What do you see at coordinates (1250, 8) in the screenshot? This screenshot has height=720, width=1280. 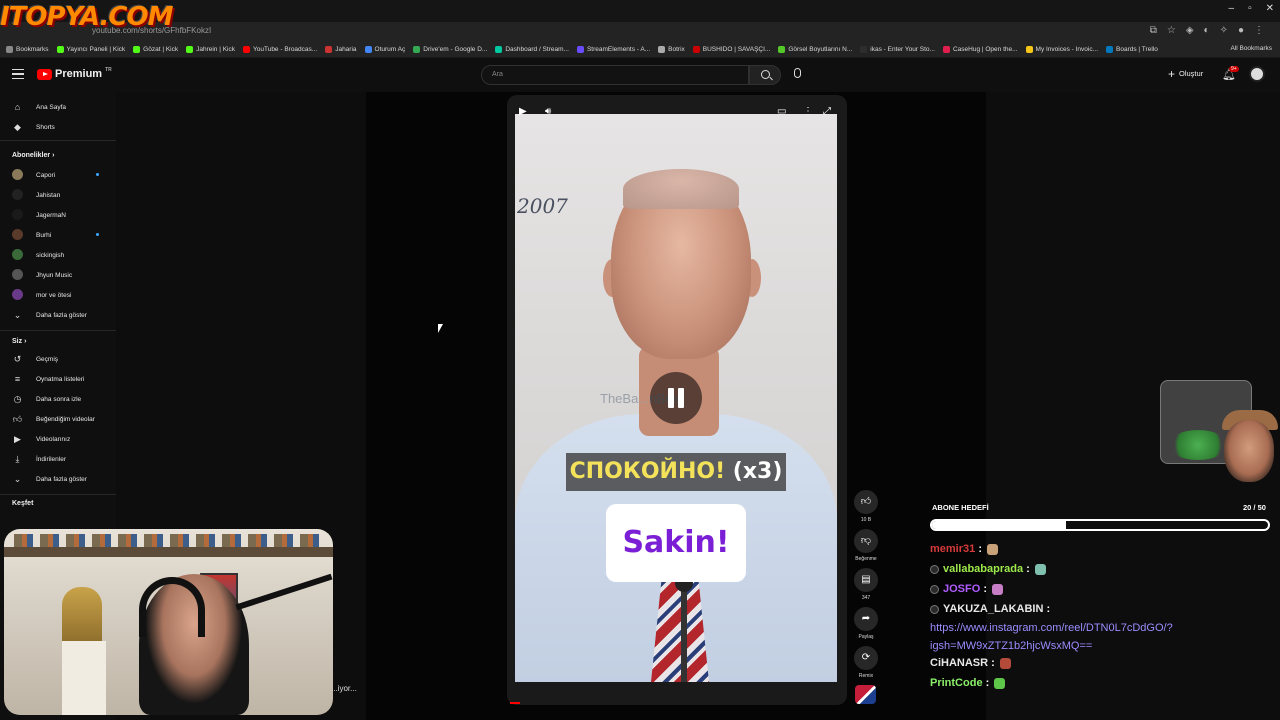 I see `maximize-icon: ▫` at bounding box center [1250, 8].